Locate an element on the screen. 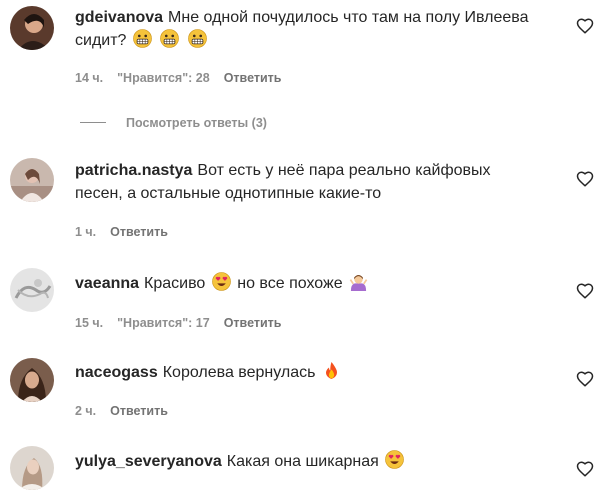 The width and height of the screenshot is (600, 490). comment-meta: 1 ч. Ответить is located at coordinates (128, 232).